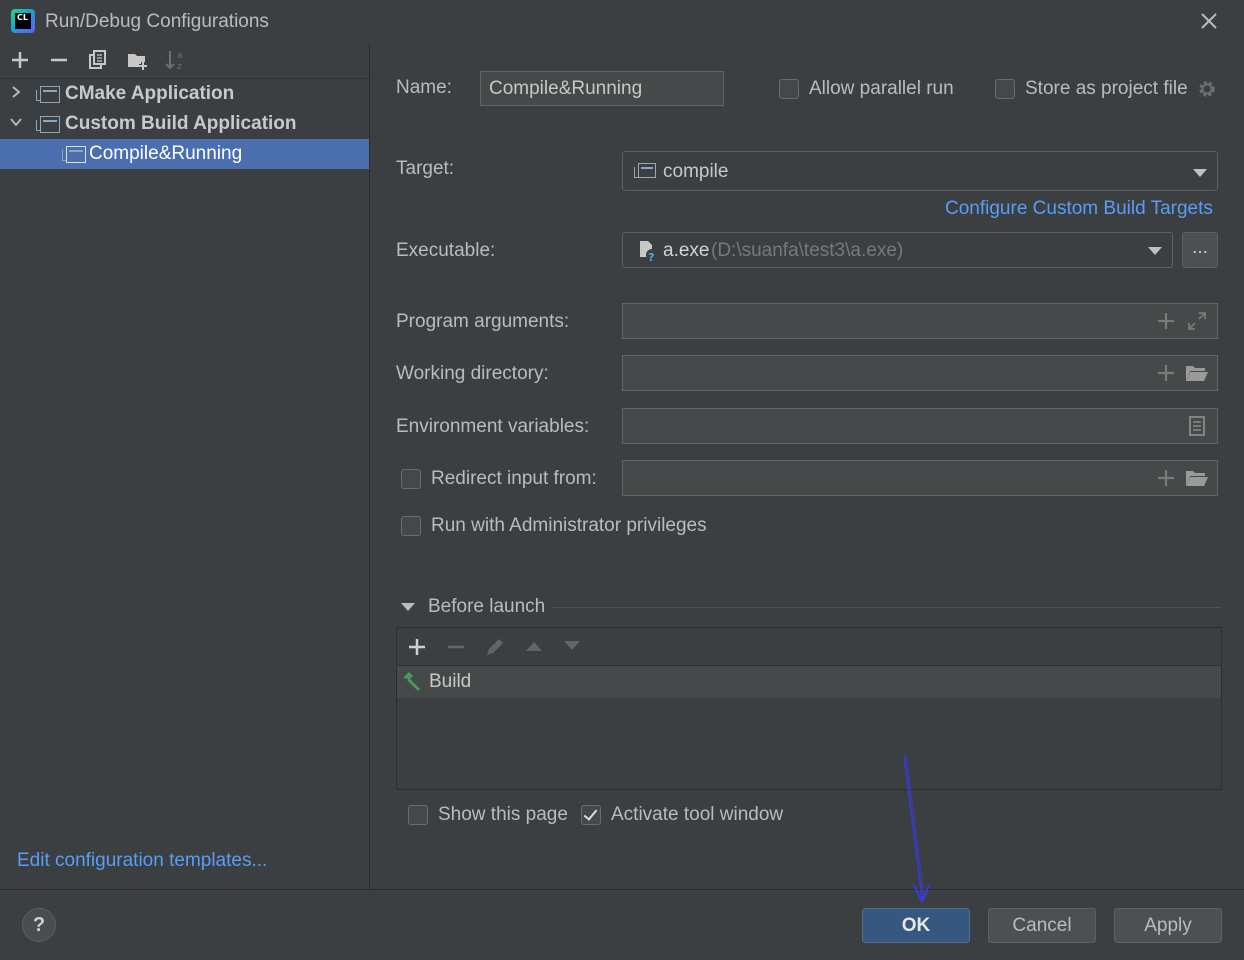 This screenshot has height=960, width=1244. I want to click on name-field: Compile&Running, so click(602, 88).